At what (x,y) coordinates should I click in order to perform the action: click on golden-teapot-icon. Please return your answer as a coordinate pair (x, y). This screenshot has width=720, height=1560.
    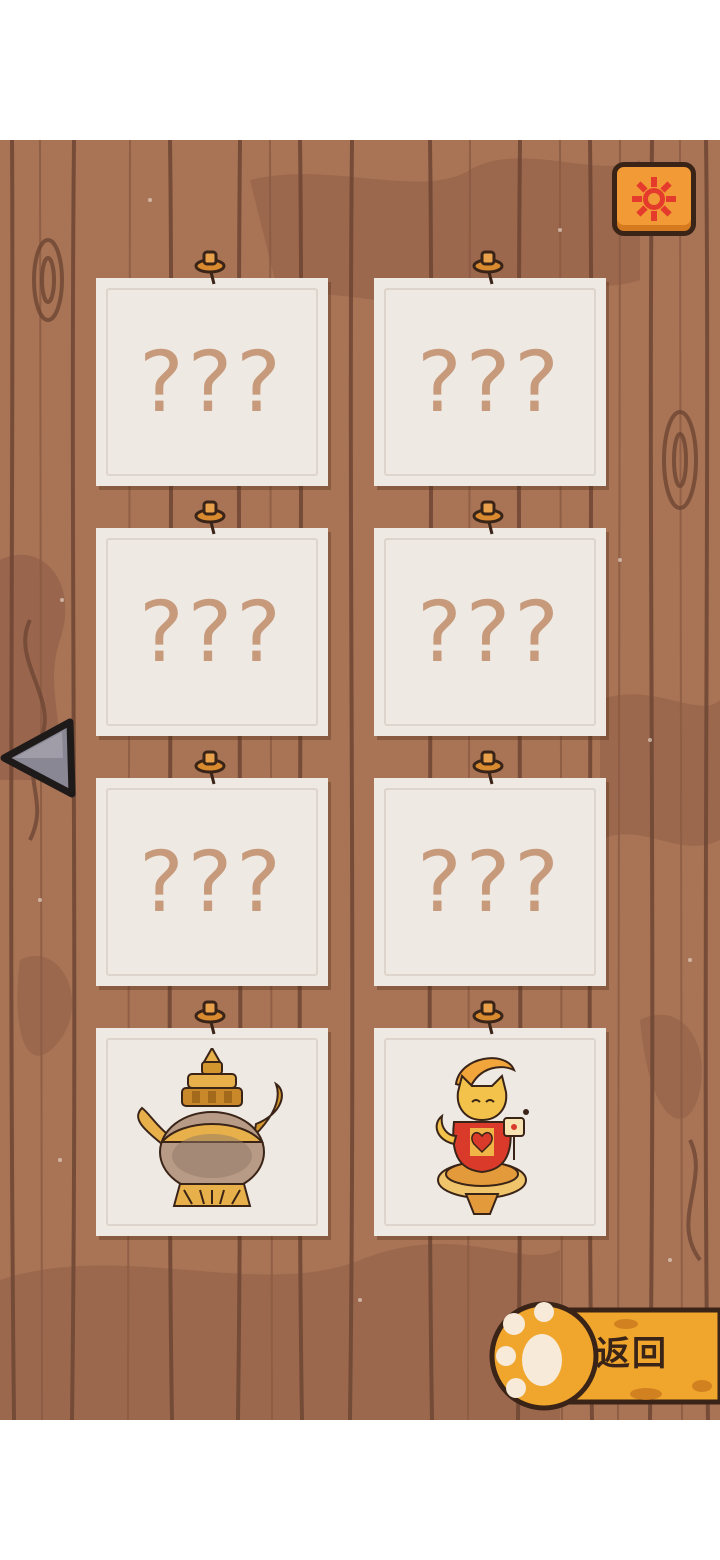
    Looking at the image, I should click on (210, 1127).